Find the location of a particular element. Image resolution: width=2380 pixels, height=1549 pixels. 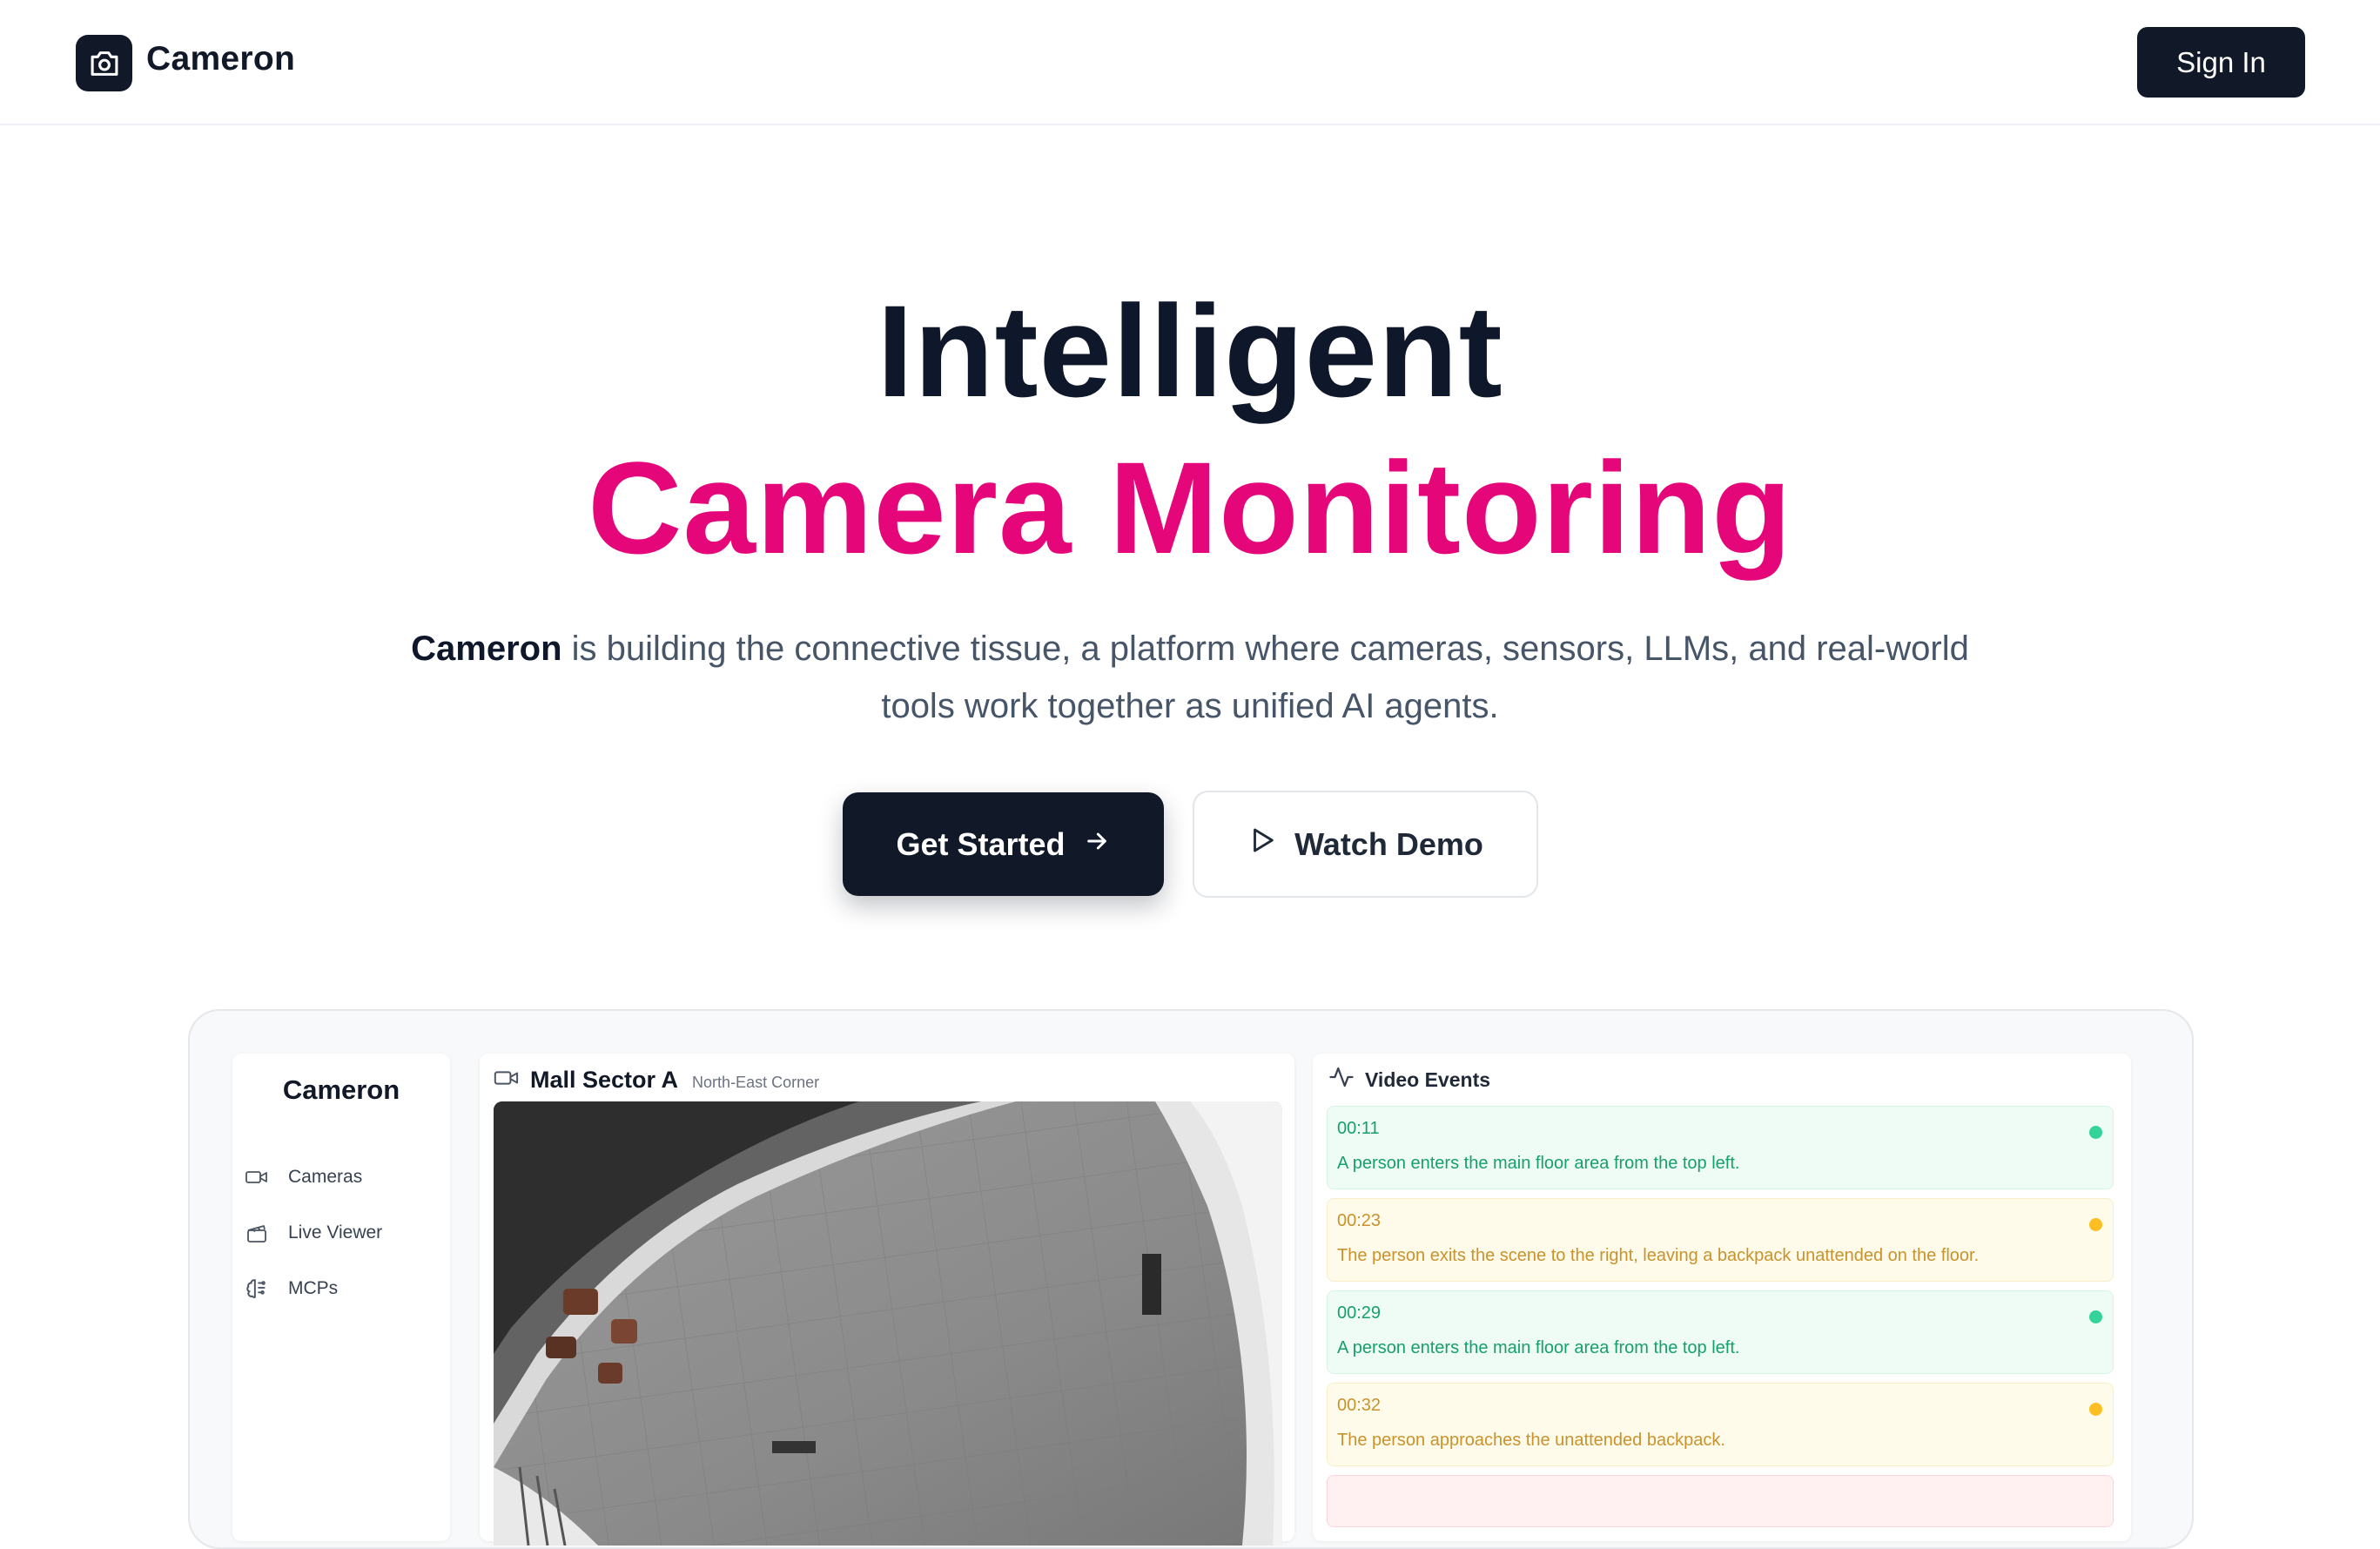

event-time: 00:32 is located at coordinates (1359, 1405).